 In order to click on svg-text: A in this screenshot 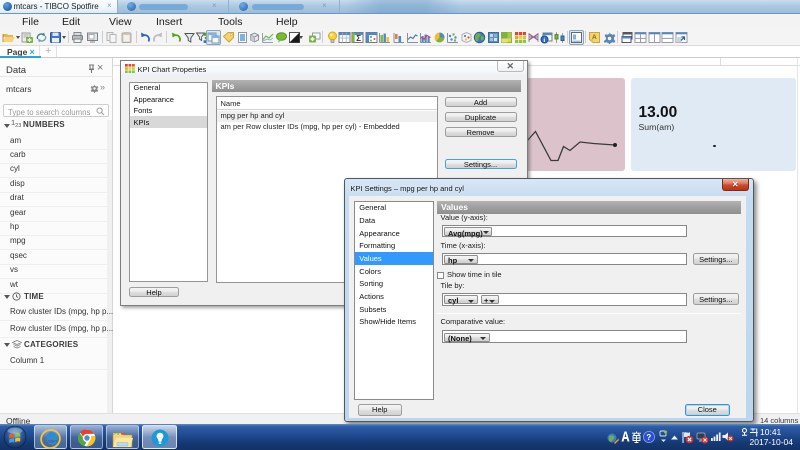, I will do `click(594, 37)`.